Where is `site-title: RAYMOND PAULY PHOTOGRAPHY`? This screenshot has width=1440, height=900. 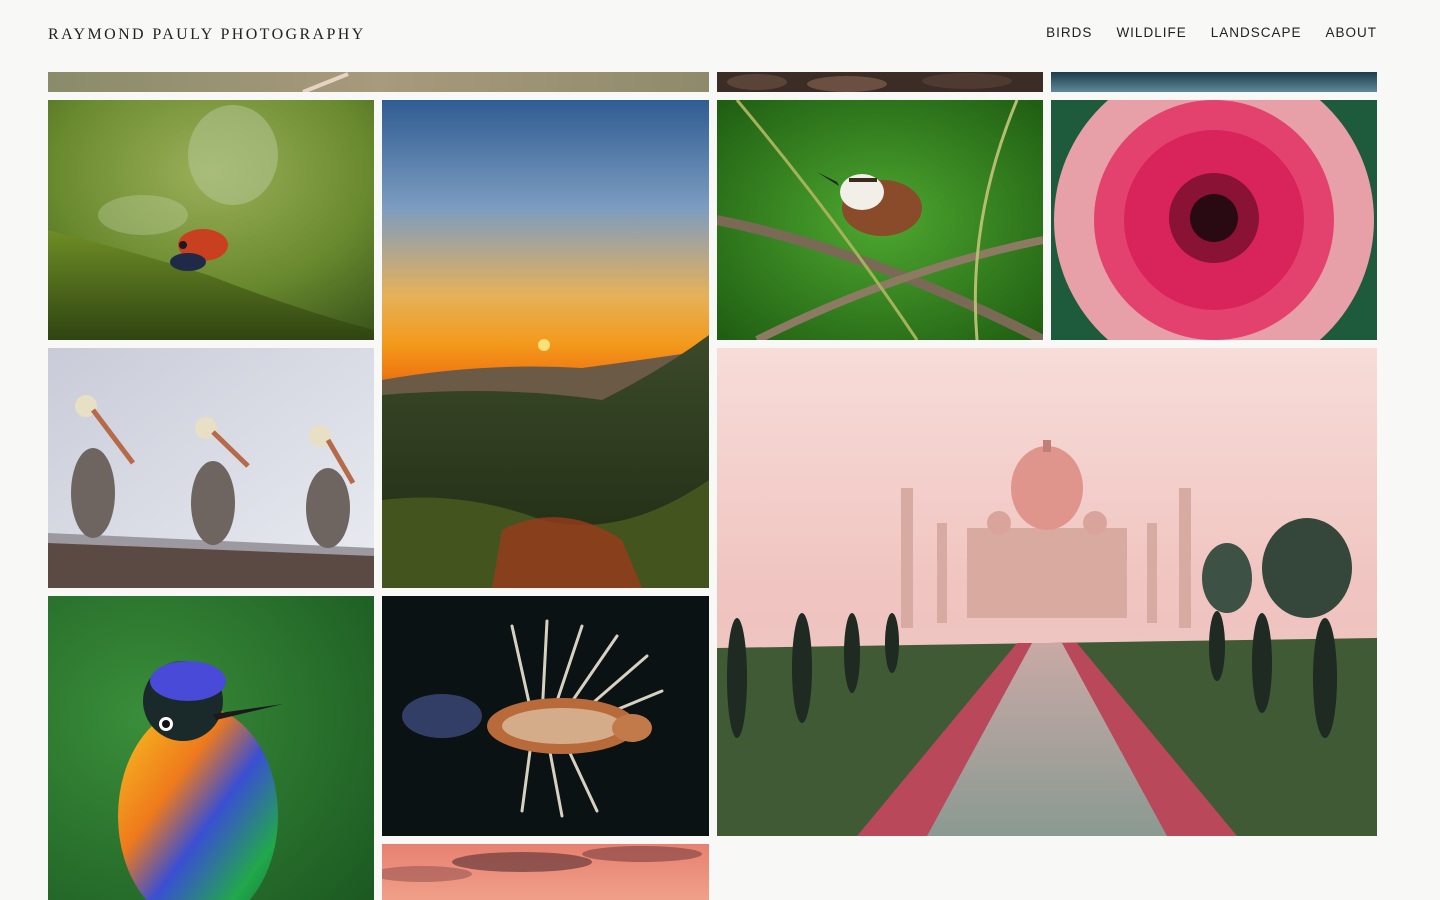 site-title: RAYMOND PAULY PHOTOGRAPHY is located at coordinates (207, 35).